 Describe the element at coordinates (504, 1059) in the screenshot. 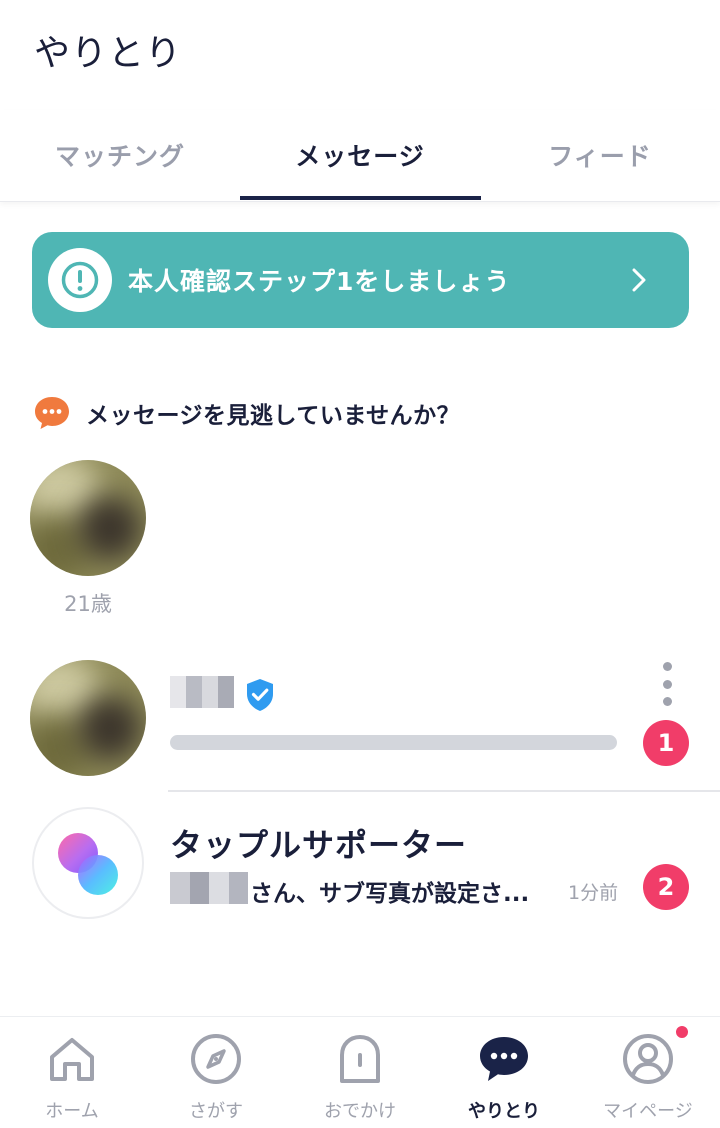

I see `chat-icon` at that location.